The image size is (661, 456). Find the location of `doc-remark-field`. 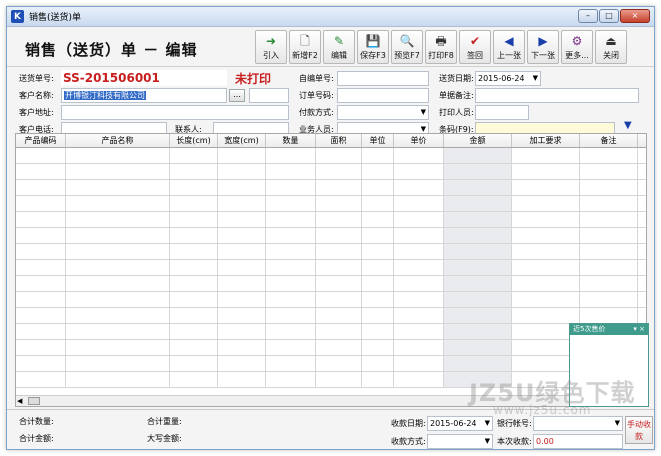

doc-remark-field is located at coordinates (557, 95).